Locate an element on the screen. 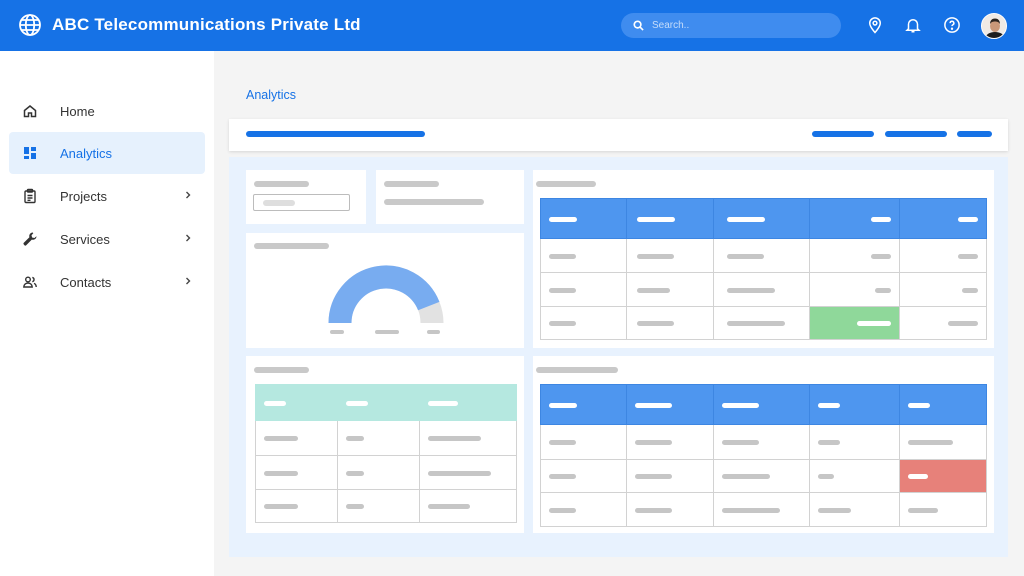 Image resolution: width=1024 pixels, height=576 pixels. status-cell-success is located at coordinates (854, 323).